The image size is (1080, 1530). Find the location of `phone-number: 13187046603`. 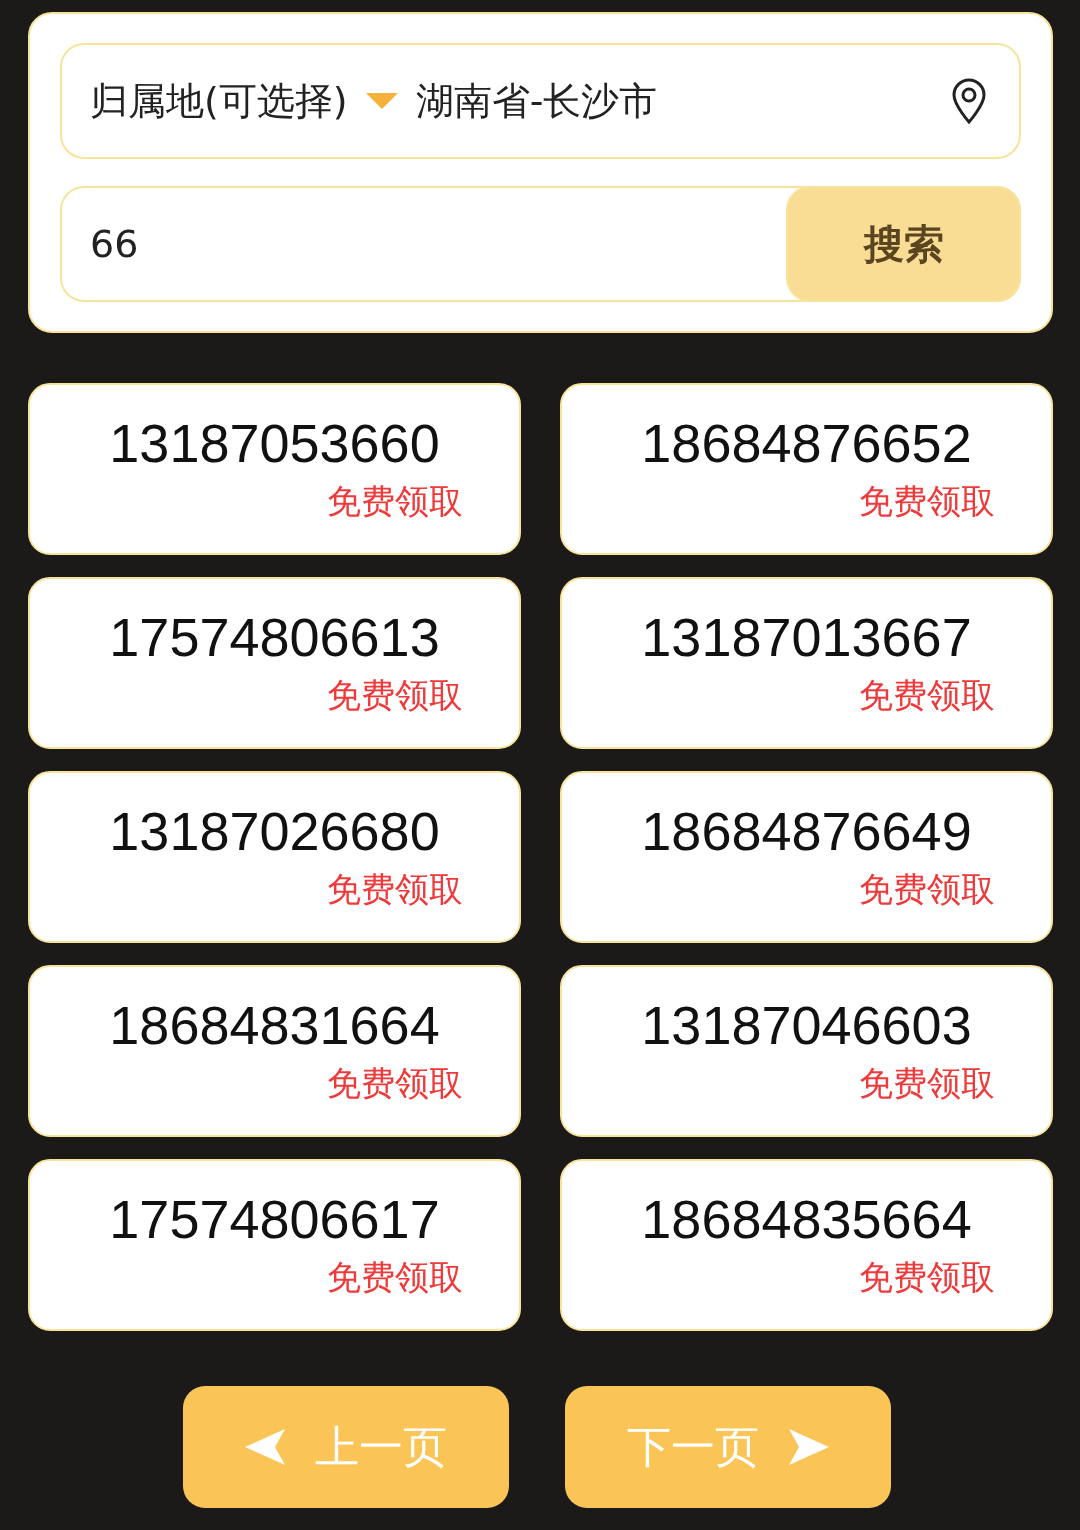

phone-number: 13187046603 is located at coordinates (806, 1025).